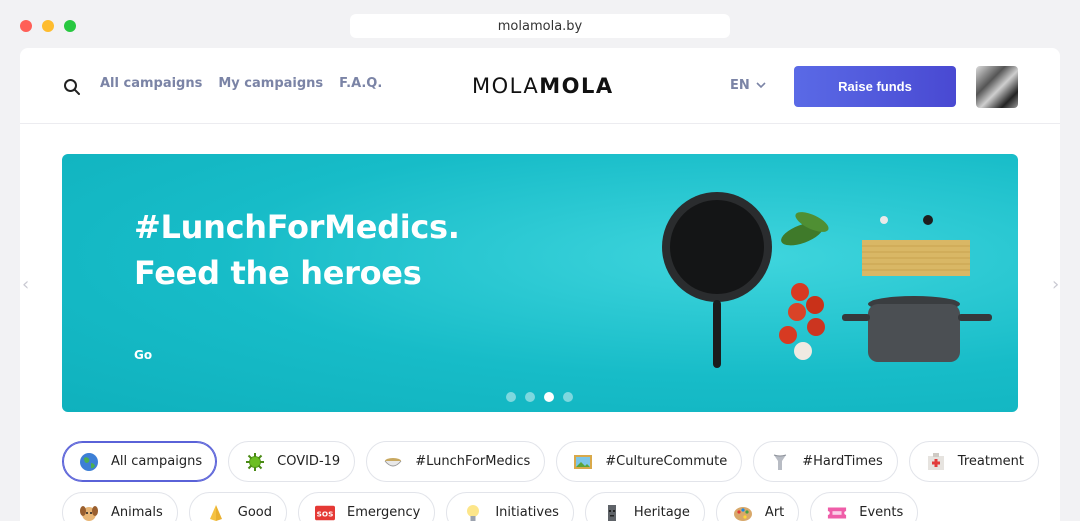  I want to click on hero-title: #LunchForMedics. Feed the heroes, so click(297, 250).